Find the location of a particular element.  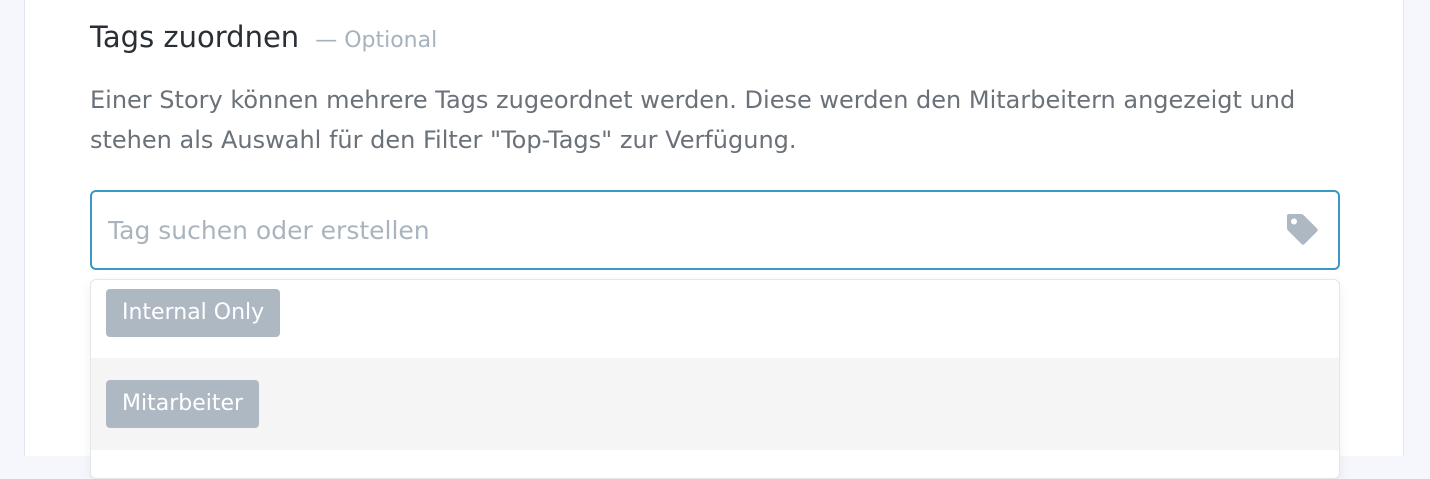

section-heading: Tags zuordnen — Optional is located at coordinates (263, 37).